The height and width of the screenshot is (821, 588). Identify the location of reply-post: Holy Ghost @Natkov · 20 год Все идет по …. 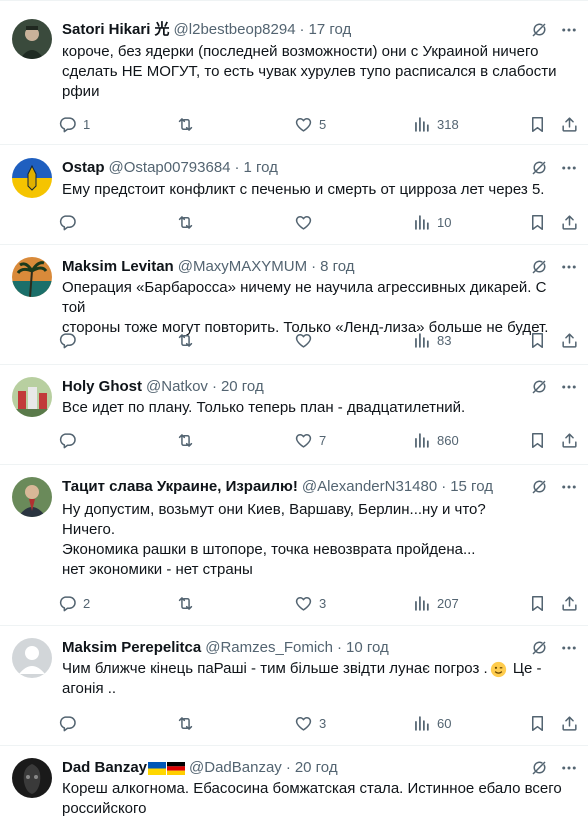
(294, 415).